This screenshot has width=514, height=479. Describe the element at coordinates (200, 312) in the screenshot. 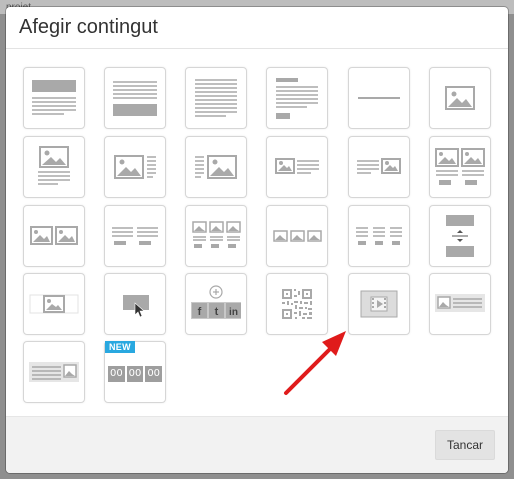

I see `facebook-icon: f` at that location.